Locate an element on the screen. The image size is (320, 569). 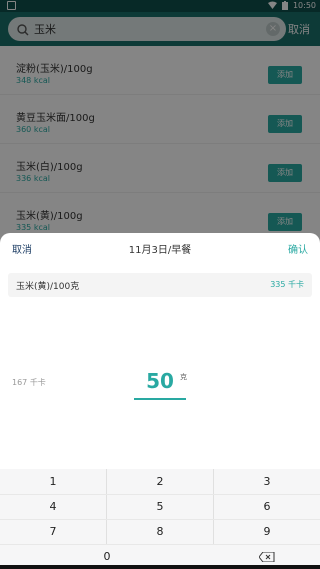
key-1: 1 is located at coordinates (53, 481).